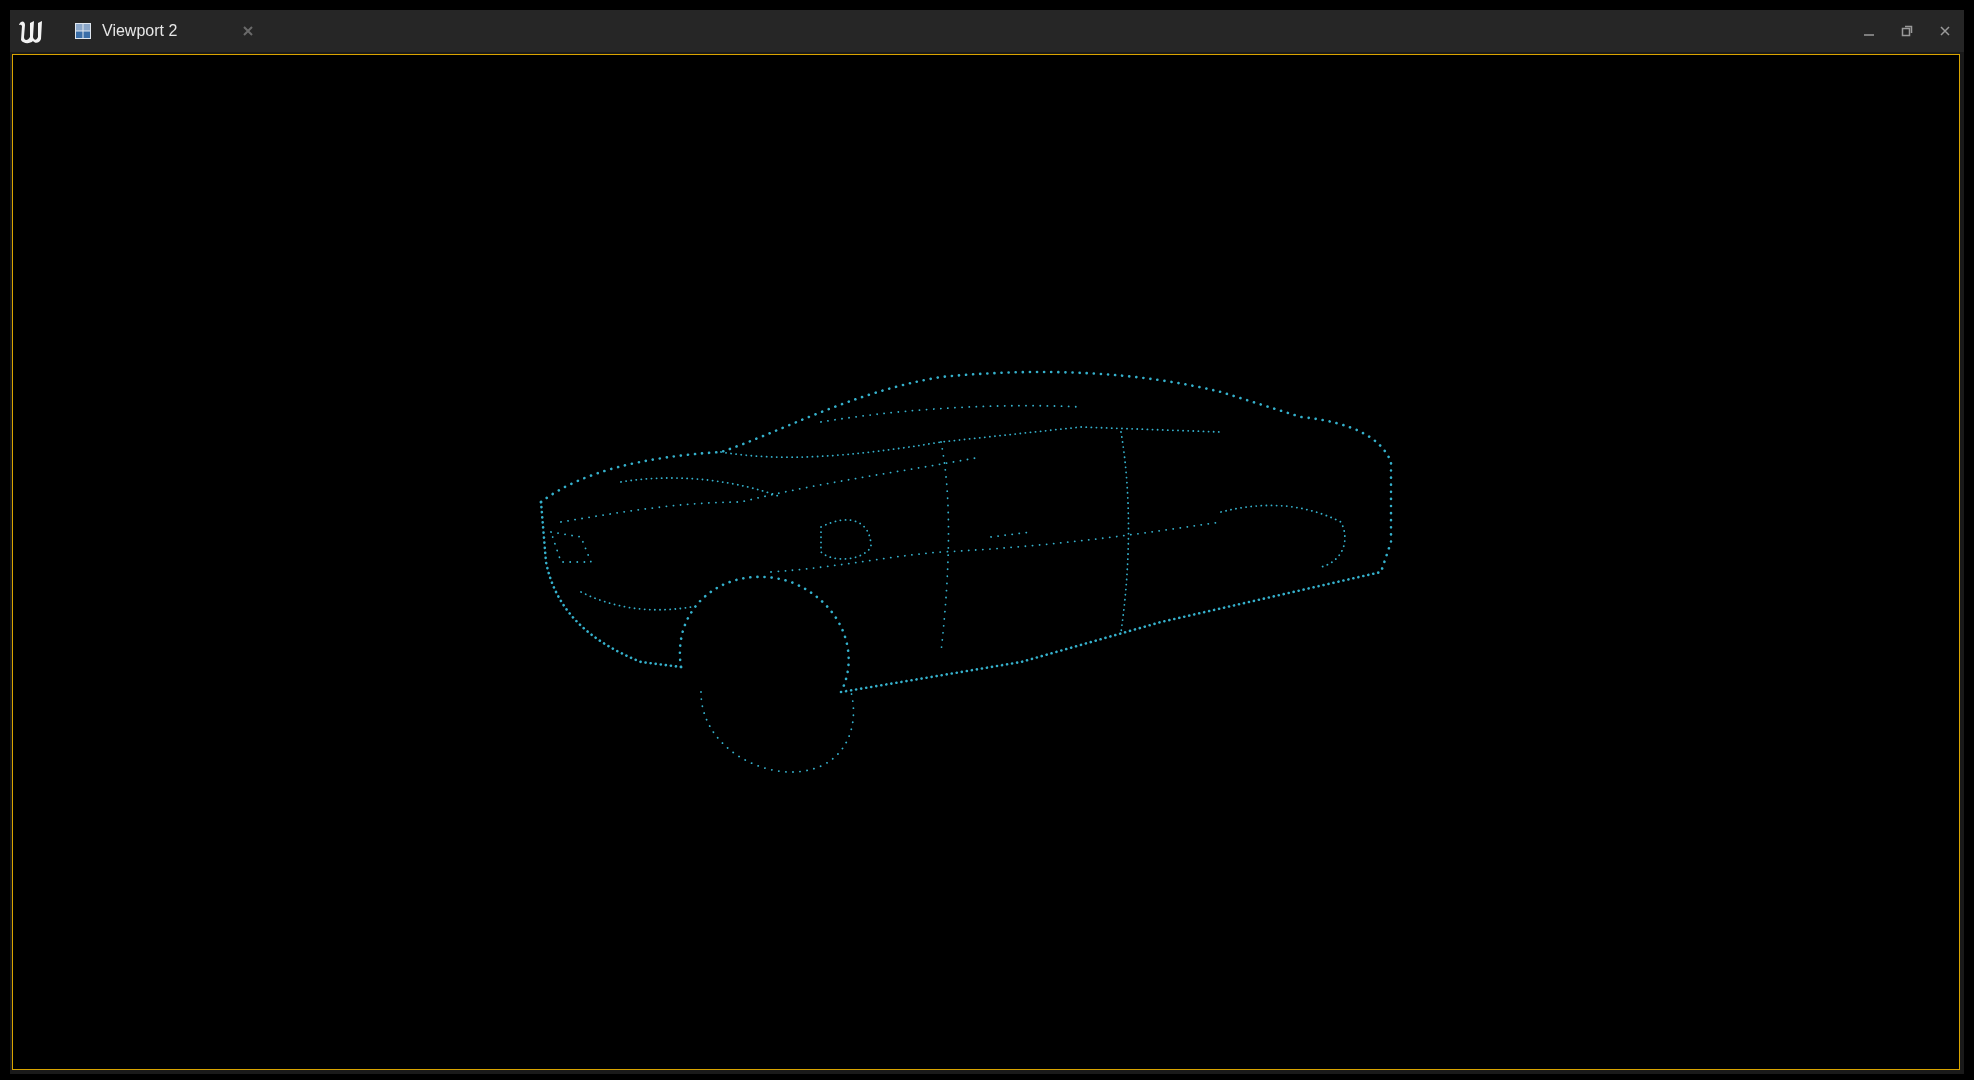  What do you see at coordinates (166, 31) in the screenshot?
I see `viewport-tab: Viewport 2` at bounding box center [166, 31].